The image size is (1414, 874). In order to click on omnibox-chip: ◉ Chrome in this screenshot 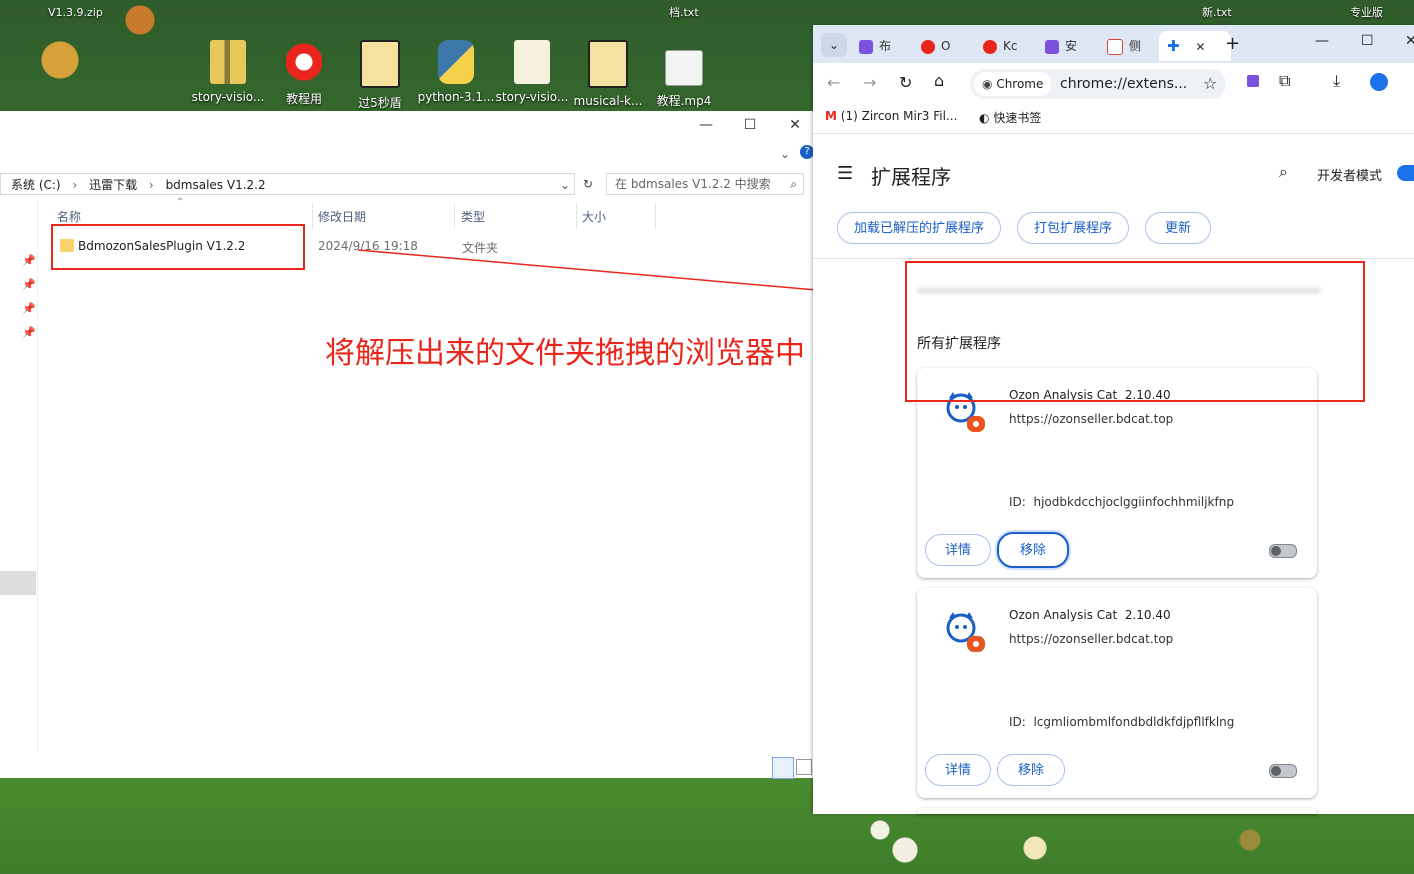, I will do `click(1013, 84)`.